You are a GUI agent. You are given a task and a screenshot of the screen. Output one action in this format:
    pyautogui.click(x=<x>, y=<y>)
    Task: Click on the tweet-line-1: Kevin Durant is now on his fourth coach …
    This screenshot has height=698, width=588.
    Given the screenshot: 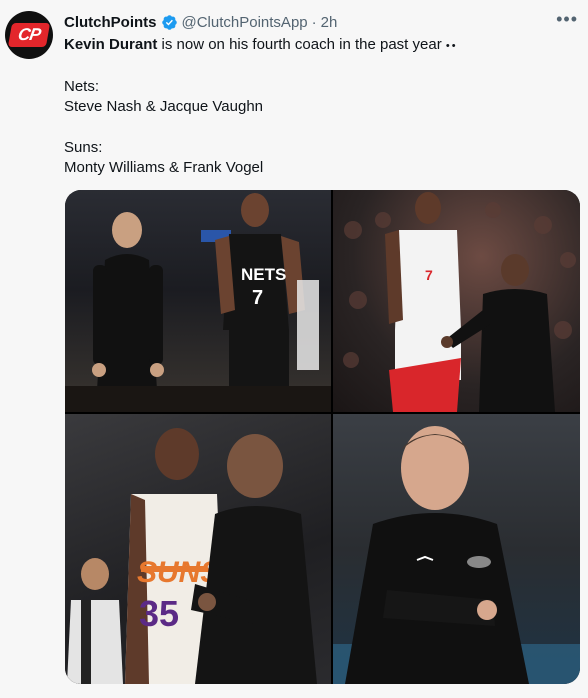 What is the action you would take?
    pyautogui.click(x=314, y=45)
    